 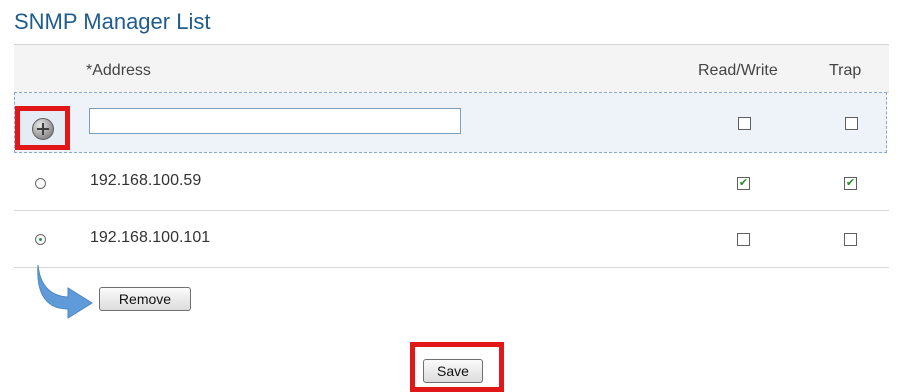 I want to click on trap-checkbox, so click(x=850, y=239).